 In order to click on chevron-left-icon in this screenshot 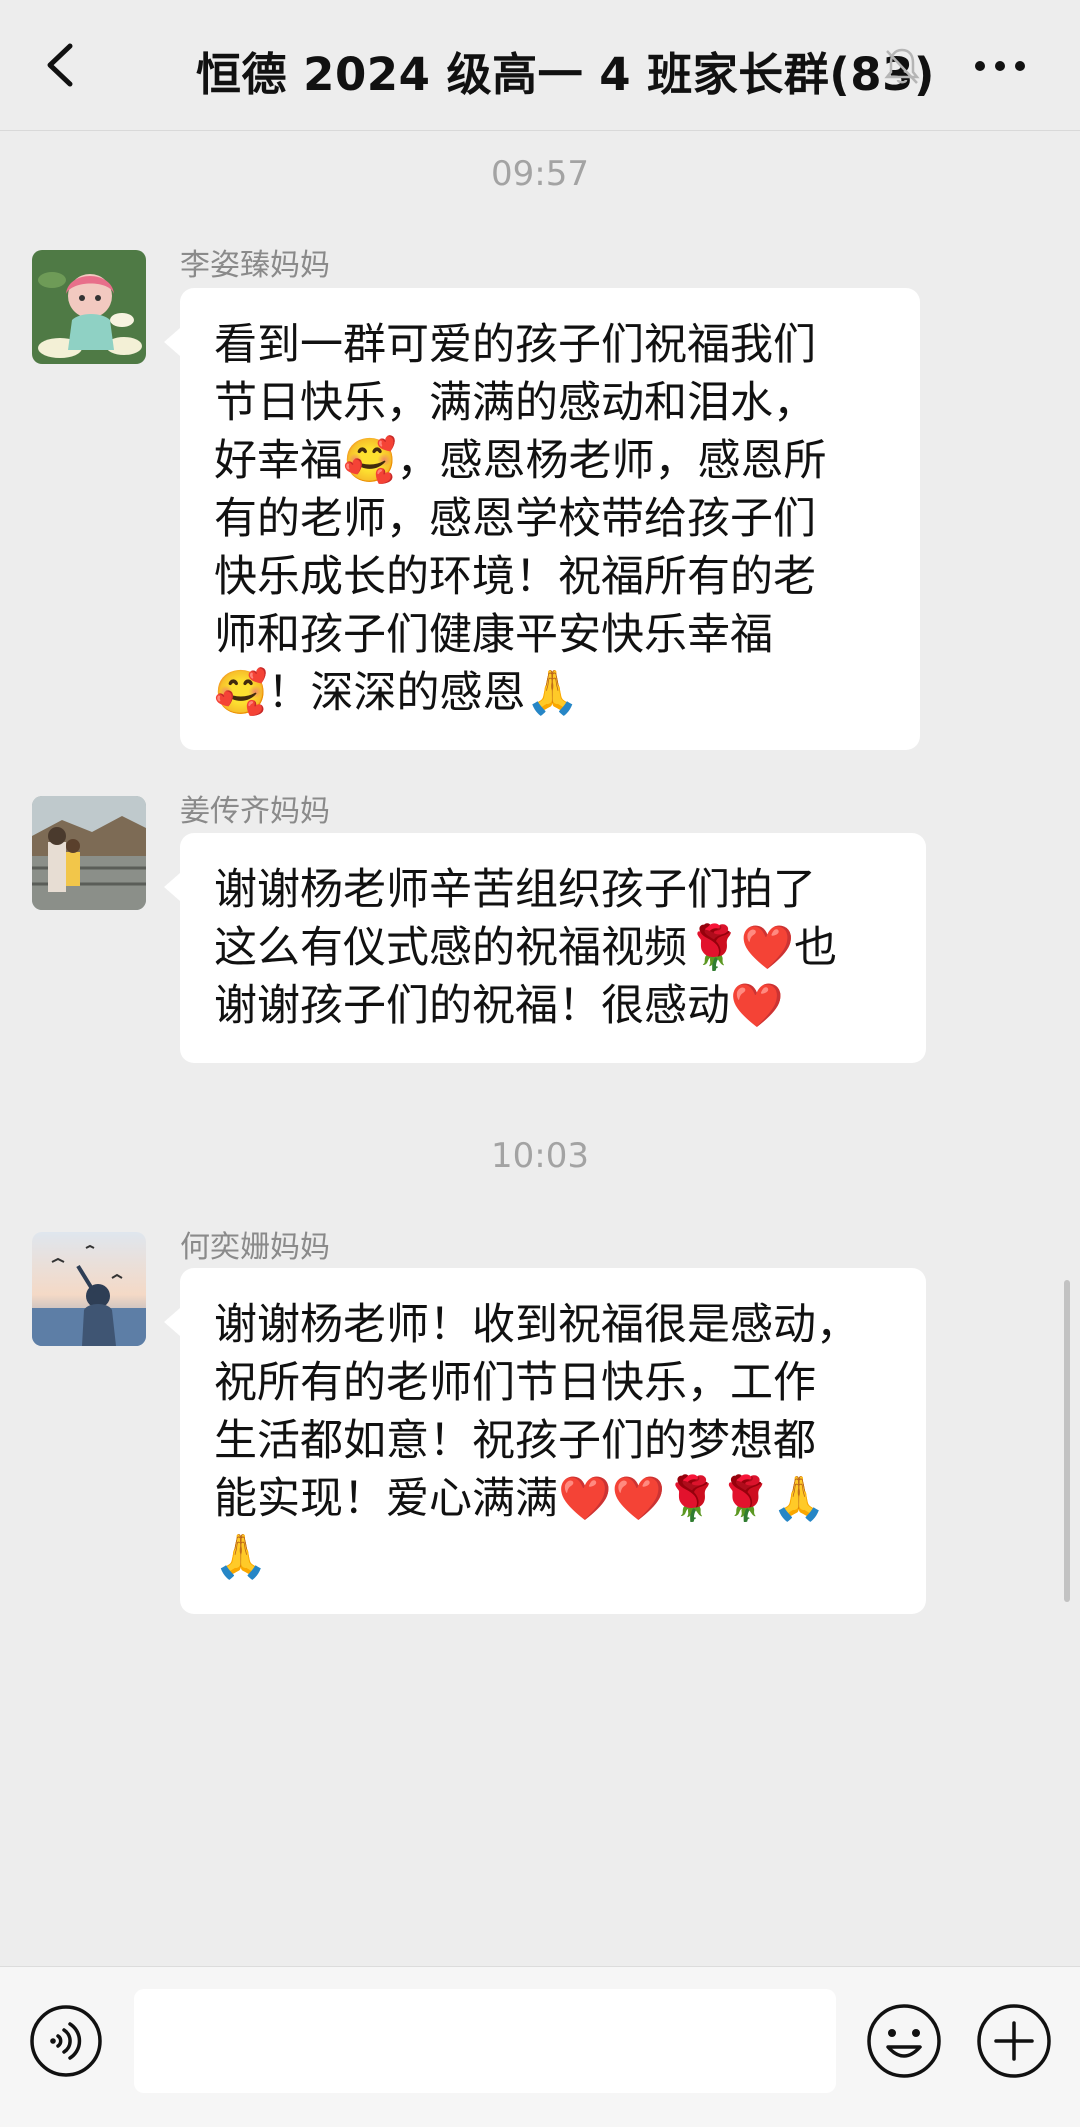, I will do `click(60, 65)`.